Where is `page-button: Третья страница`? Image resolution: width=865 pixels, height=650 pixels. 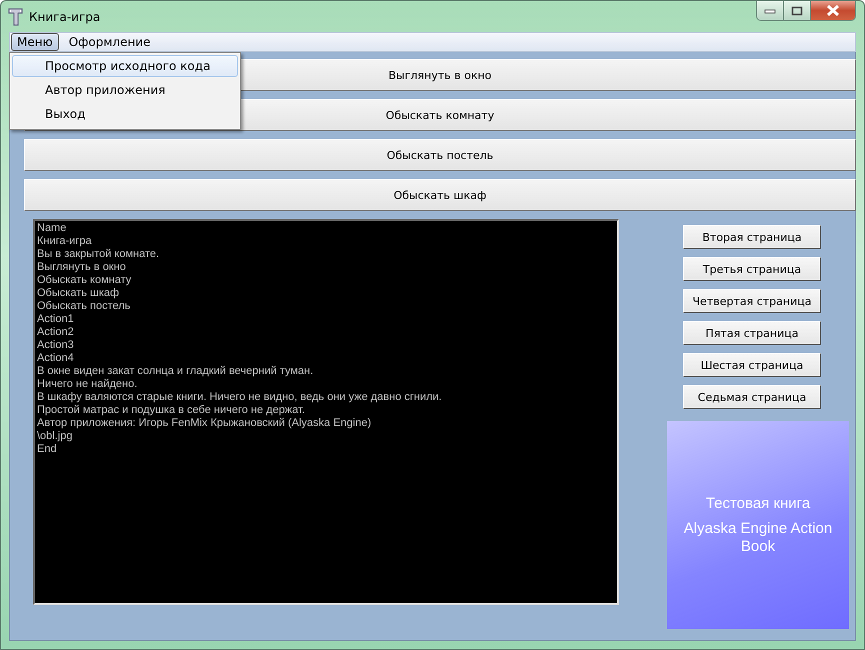
page-button: Третья страница is located at coordinates (752, 269).